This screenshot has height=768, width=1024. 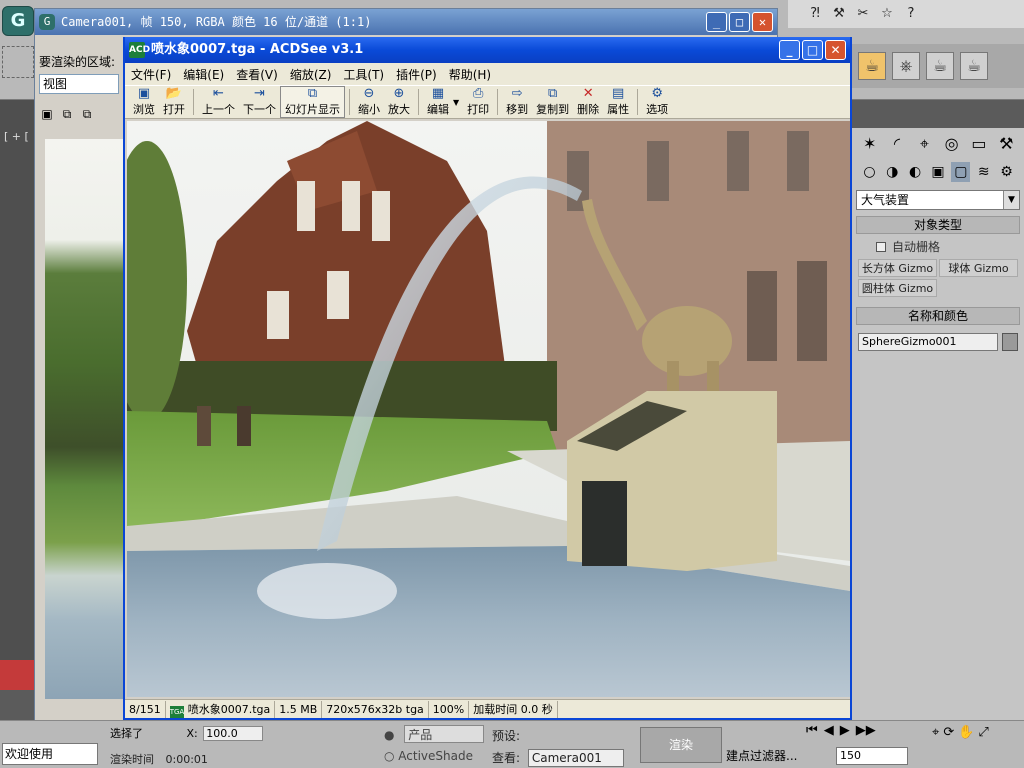 I want to click on edit-icon: ▦, so click(x=438, y=93).